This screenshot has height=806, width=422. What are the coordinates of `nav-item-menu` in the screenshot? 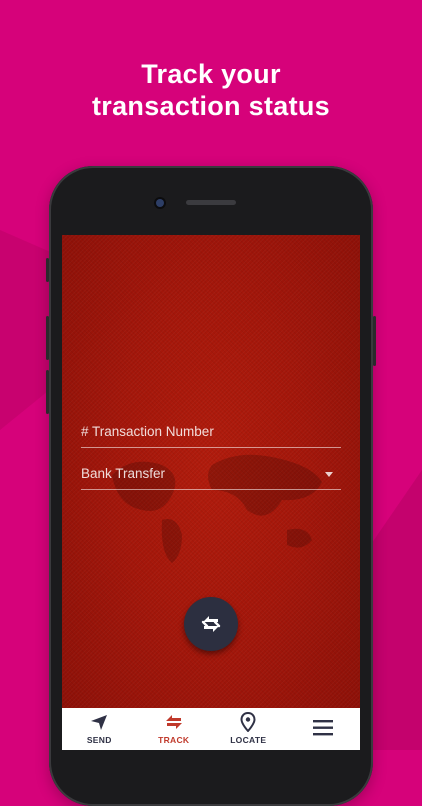 It's located at (323, 729).